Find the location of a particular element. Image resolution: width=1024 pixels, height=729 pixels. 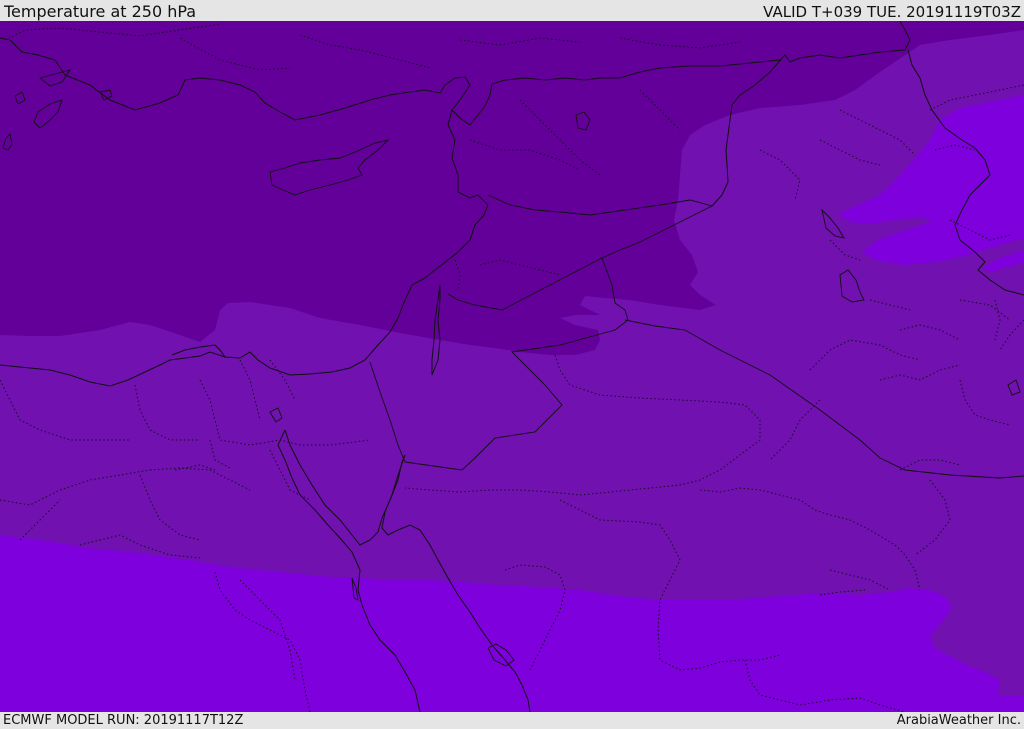

credit-label: ArabiaWeather Inc. is located at coordinates (958, 720).